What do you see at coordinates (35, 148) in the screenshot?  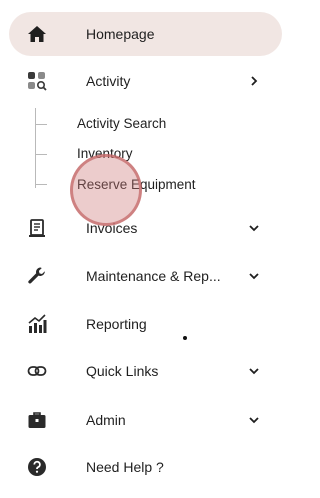 I see `tree-line` at bounding box center [35, 148].